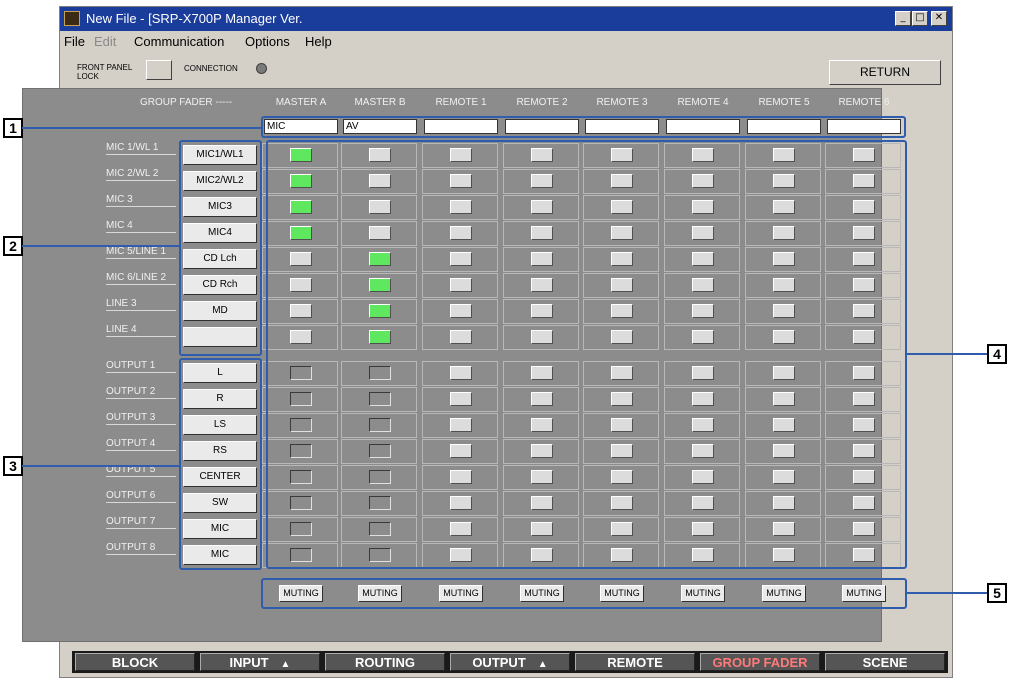 This screenshot has height=679, width=1013. Describe the element at coordinates (946, 354) in the screenshot. I see `callout-4-line` at that location.